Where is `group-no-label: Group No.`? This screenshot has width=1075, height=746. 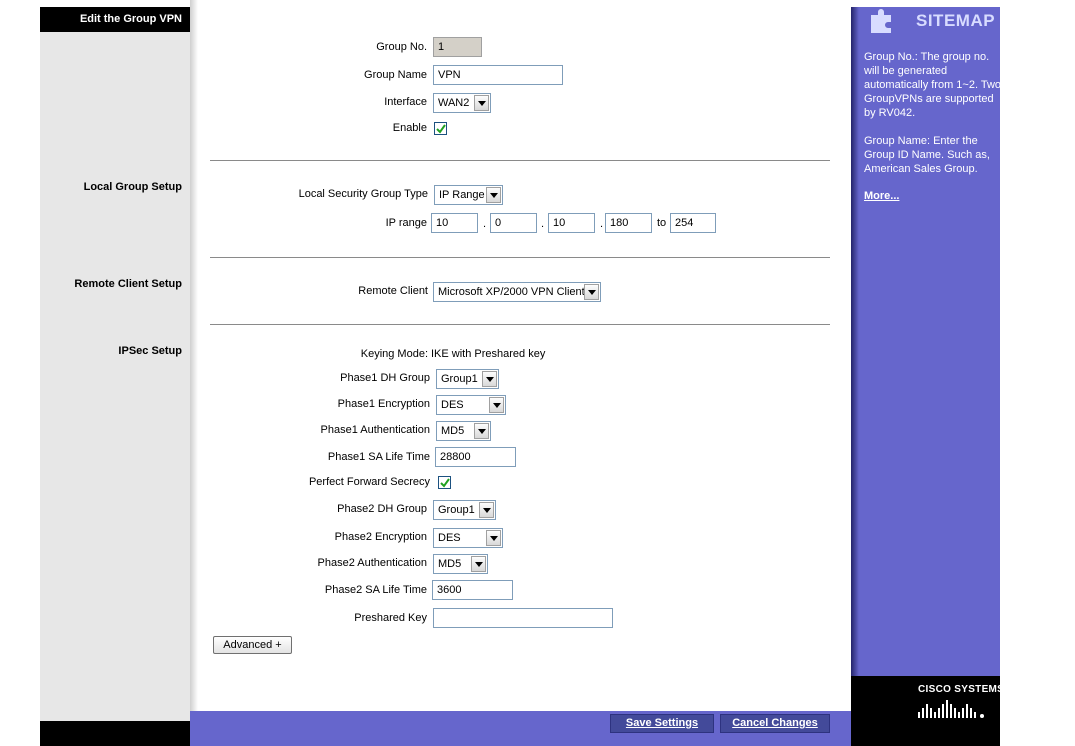
group-no-label: Group No. is located at coordinates (401, 47).